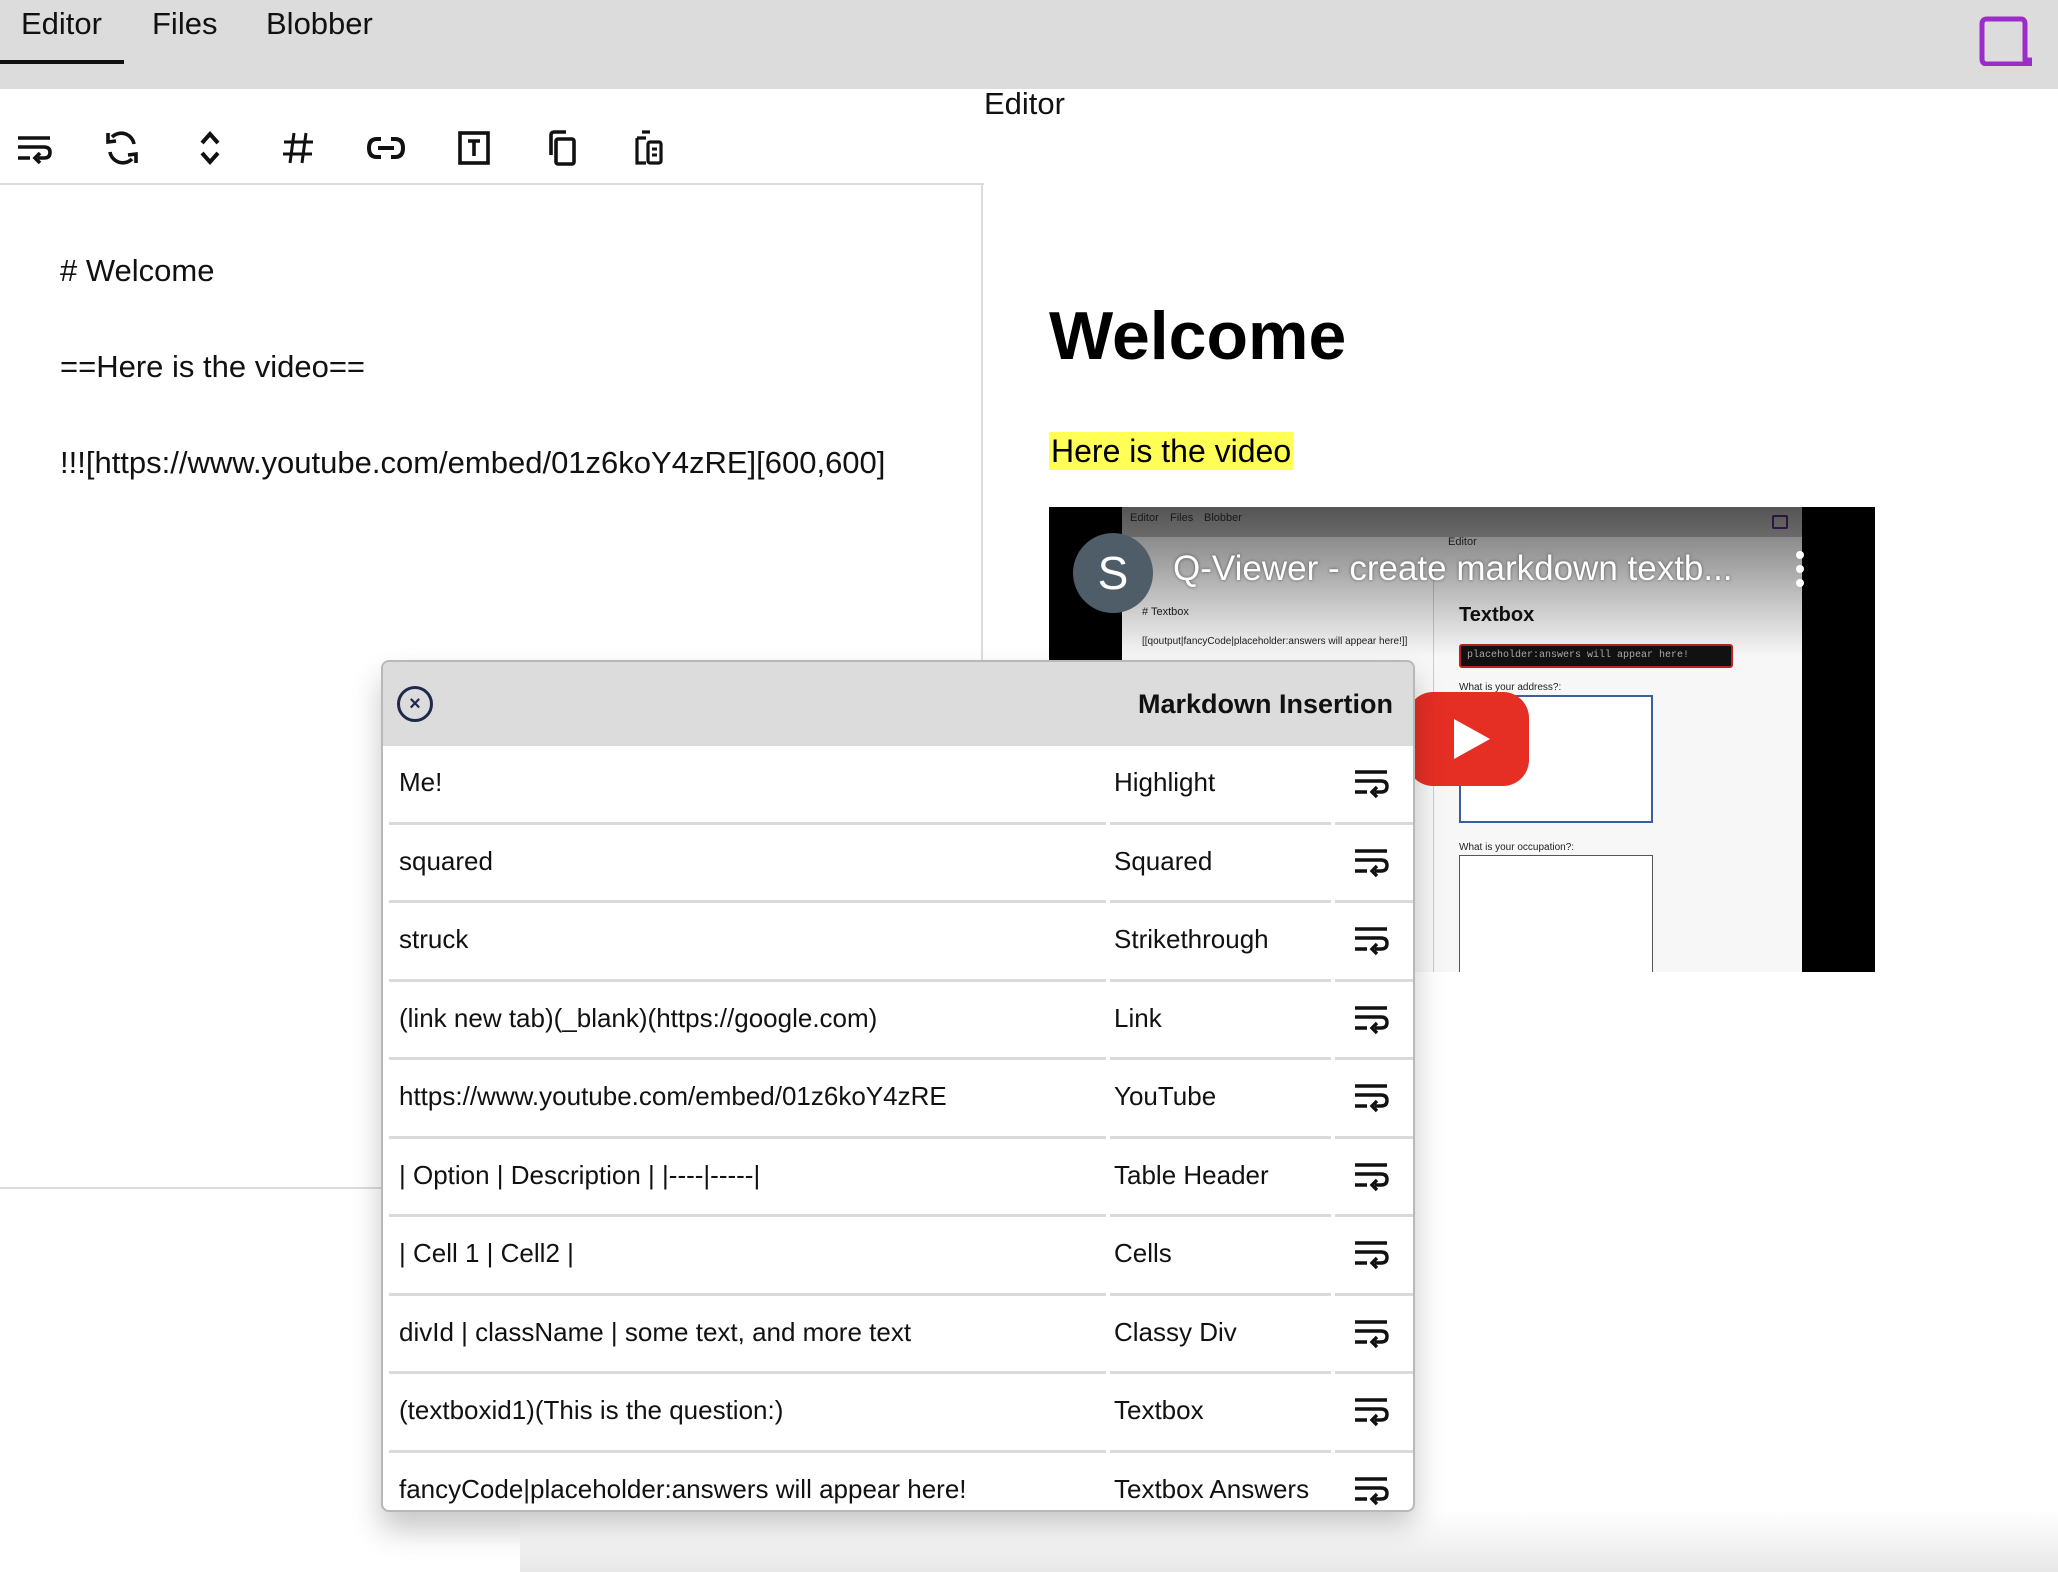 The width and height of the screenshot is (2058, 1572). I want to click on text-box-icon, so click(474, 148).